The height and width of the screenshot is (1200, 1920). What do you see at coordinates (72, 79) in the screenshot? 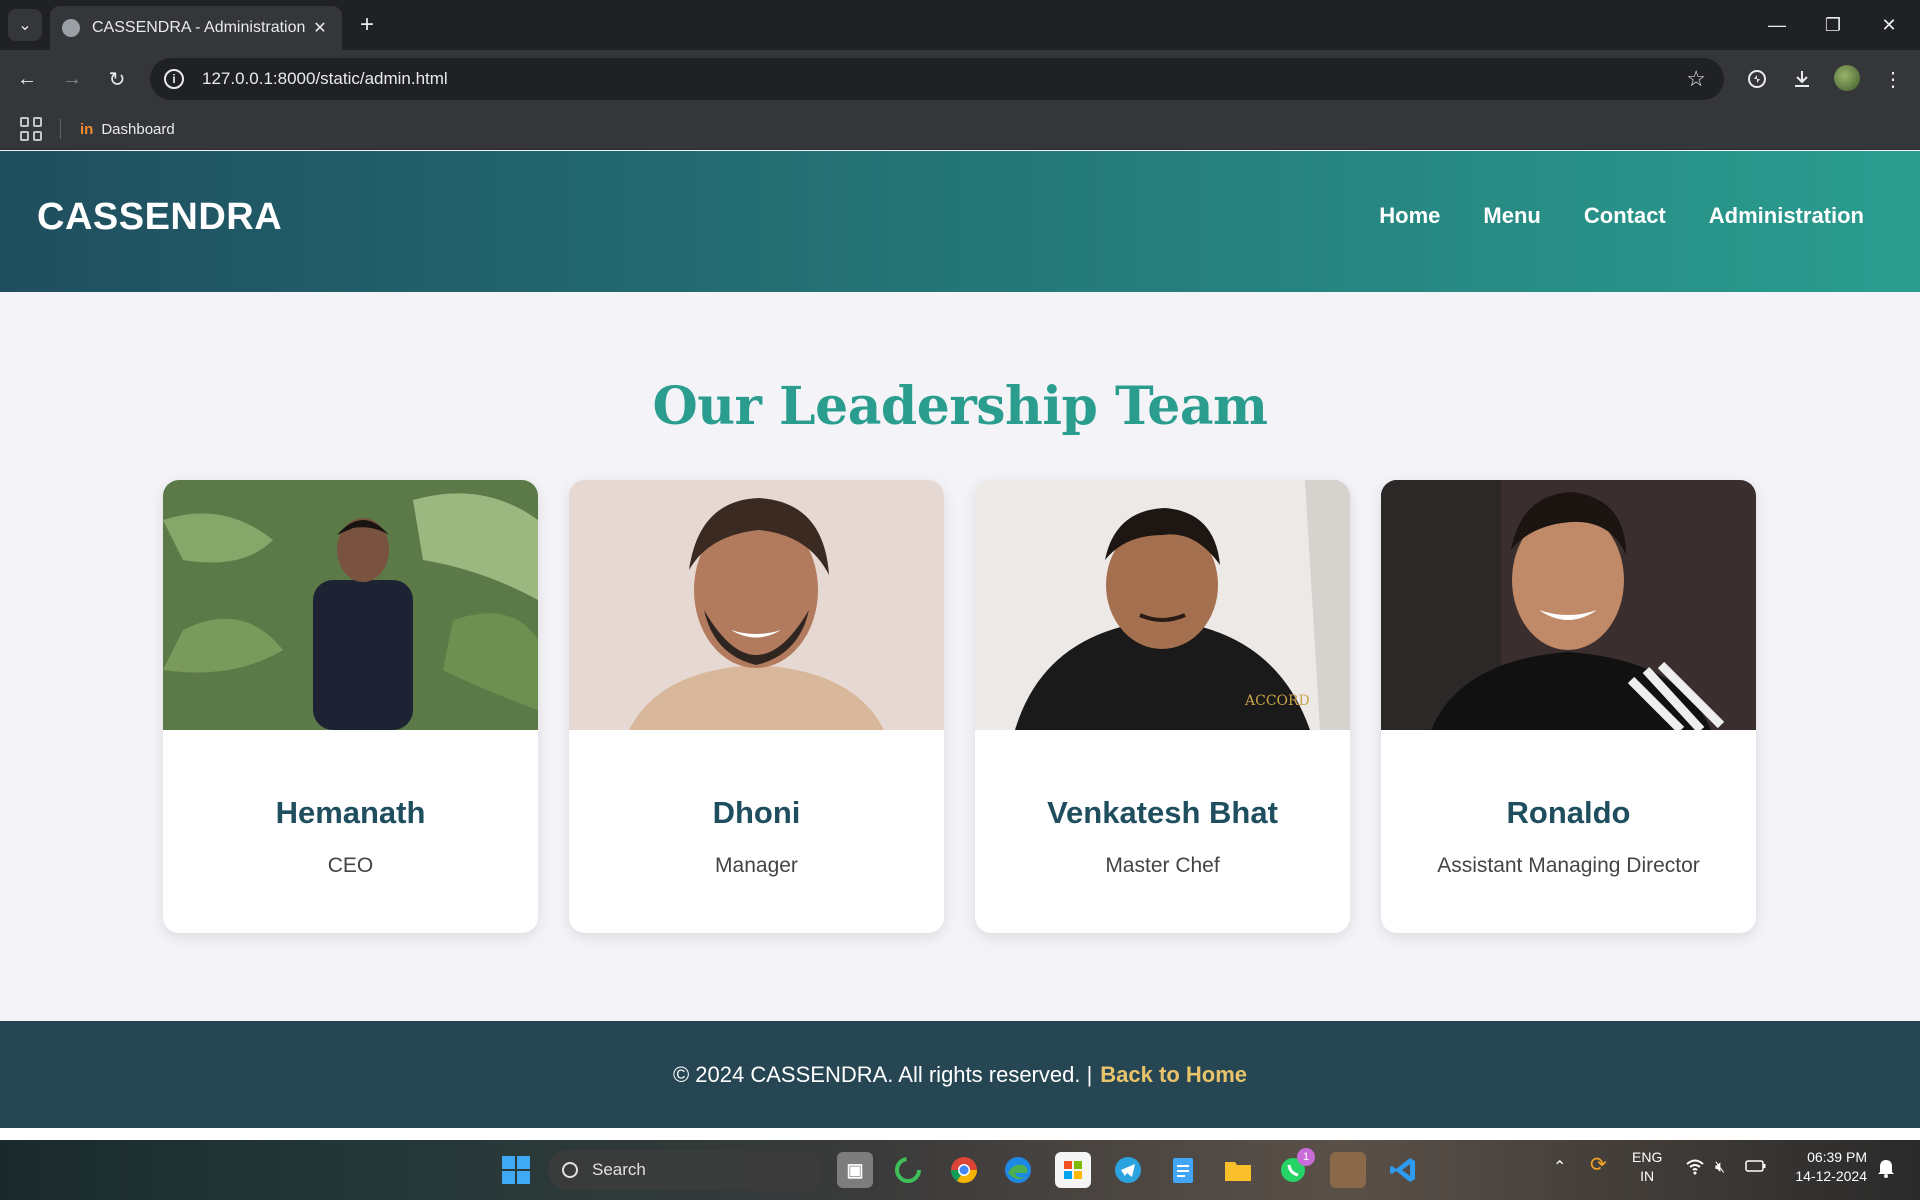
I see `forward-button: →` at bounding box center [72, 79].